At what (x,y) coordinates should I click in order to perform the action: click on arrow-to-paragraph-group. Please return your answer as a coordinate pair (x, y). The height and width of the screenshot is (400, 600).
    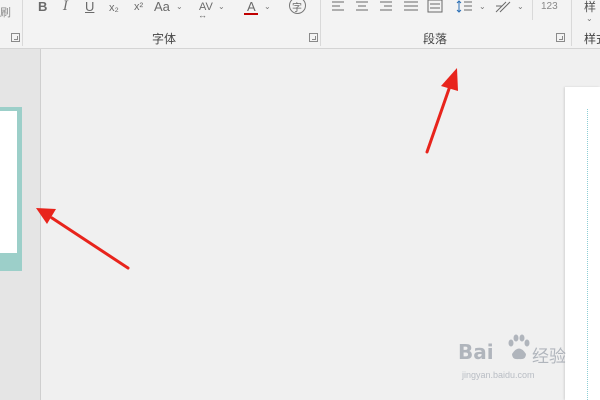
    Looking at the image, I should click on (441, 111).